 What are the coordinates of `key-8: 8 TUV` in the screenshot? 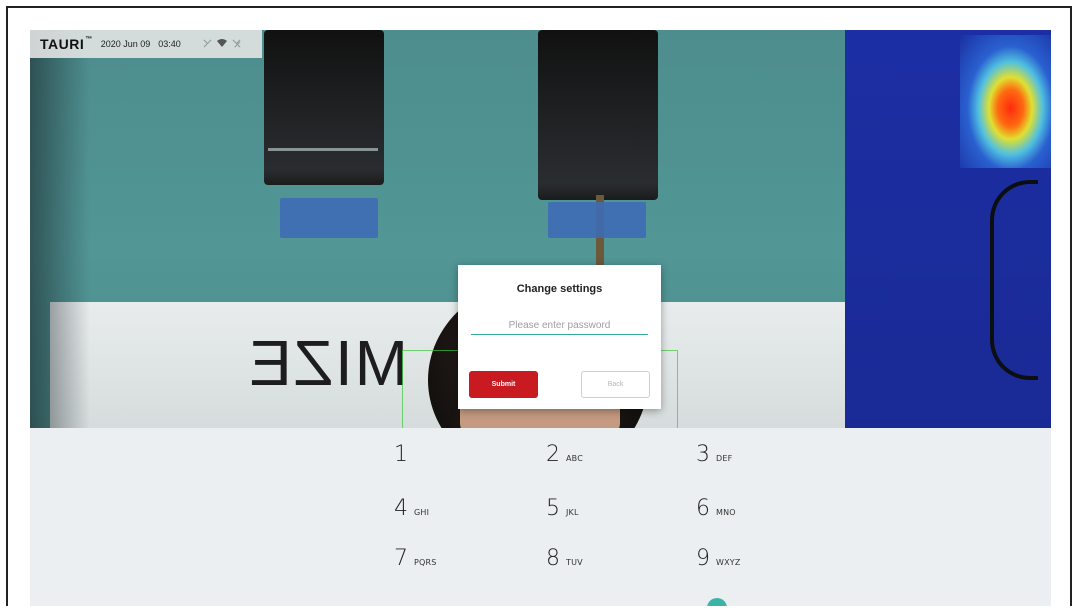 It's located at (564, 558).